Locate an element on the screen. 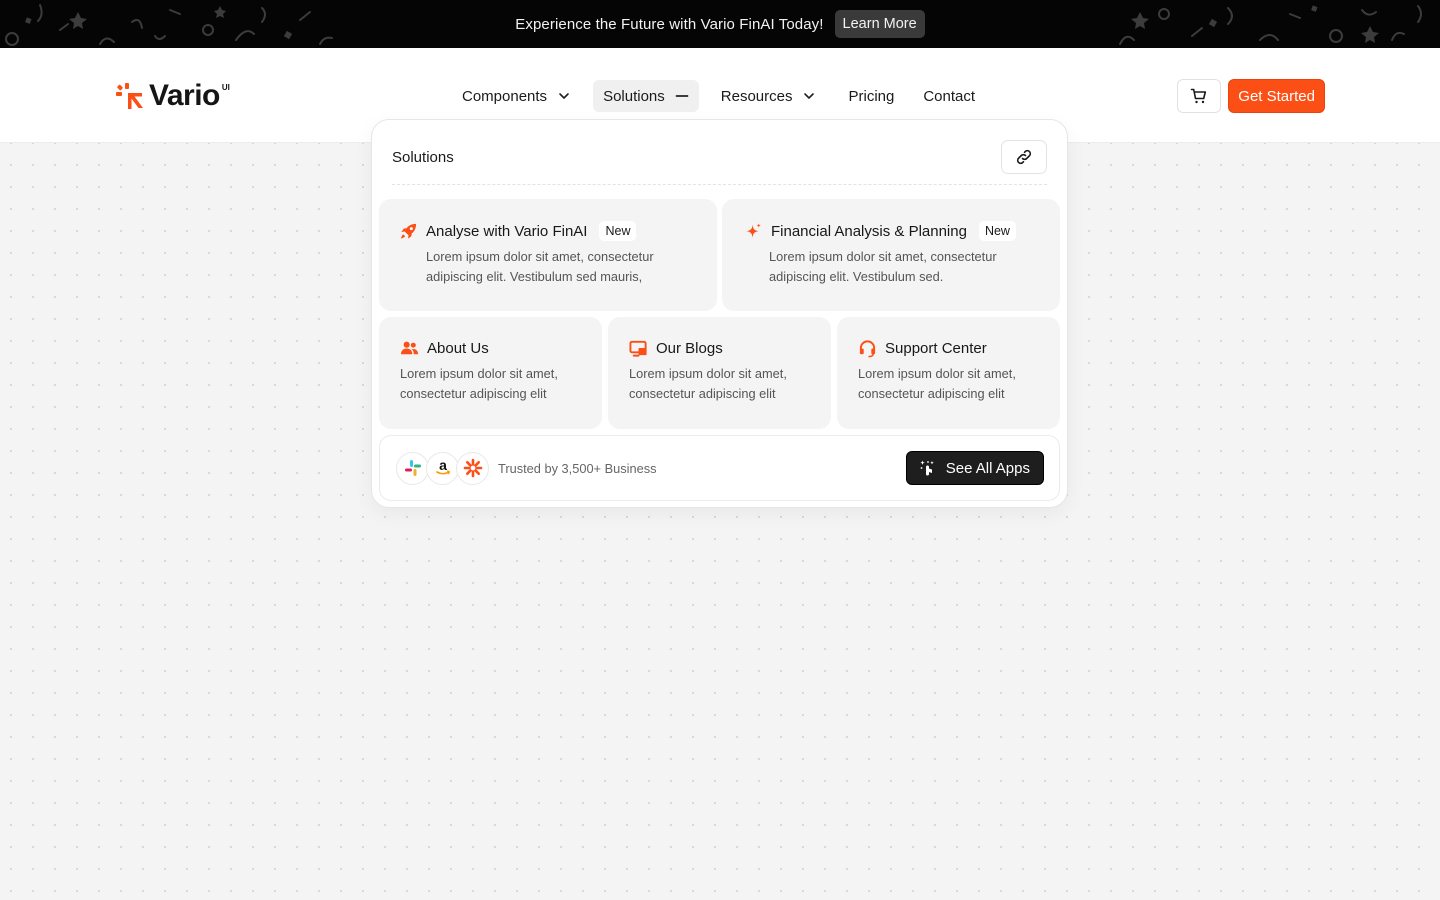  dropdown-divider is located at coordinates (719, 184).